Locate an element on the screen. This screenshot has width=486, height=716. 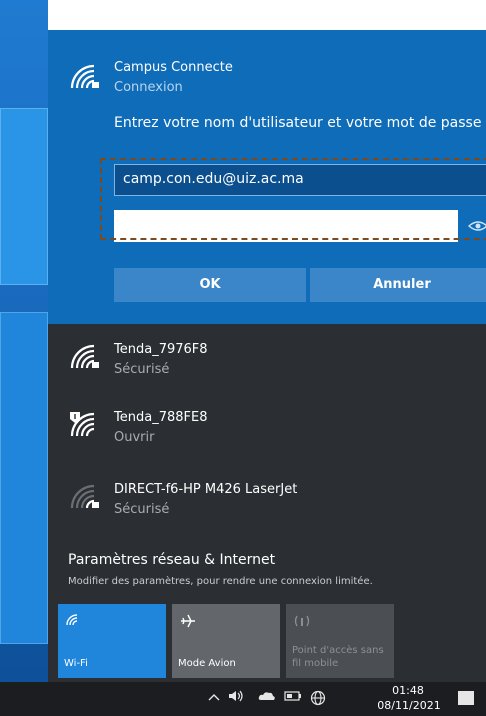
taskbar: 01:48 08/11/2021 is located at coordinates (243, 699).